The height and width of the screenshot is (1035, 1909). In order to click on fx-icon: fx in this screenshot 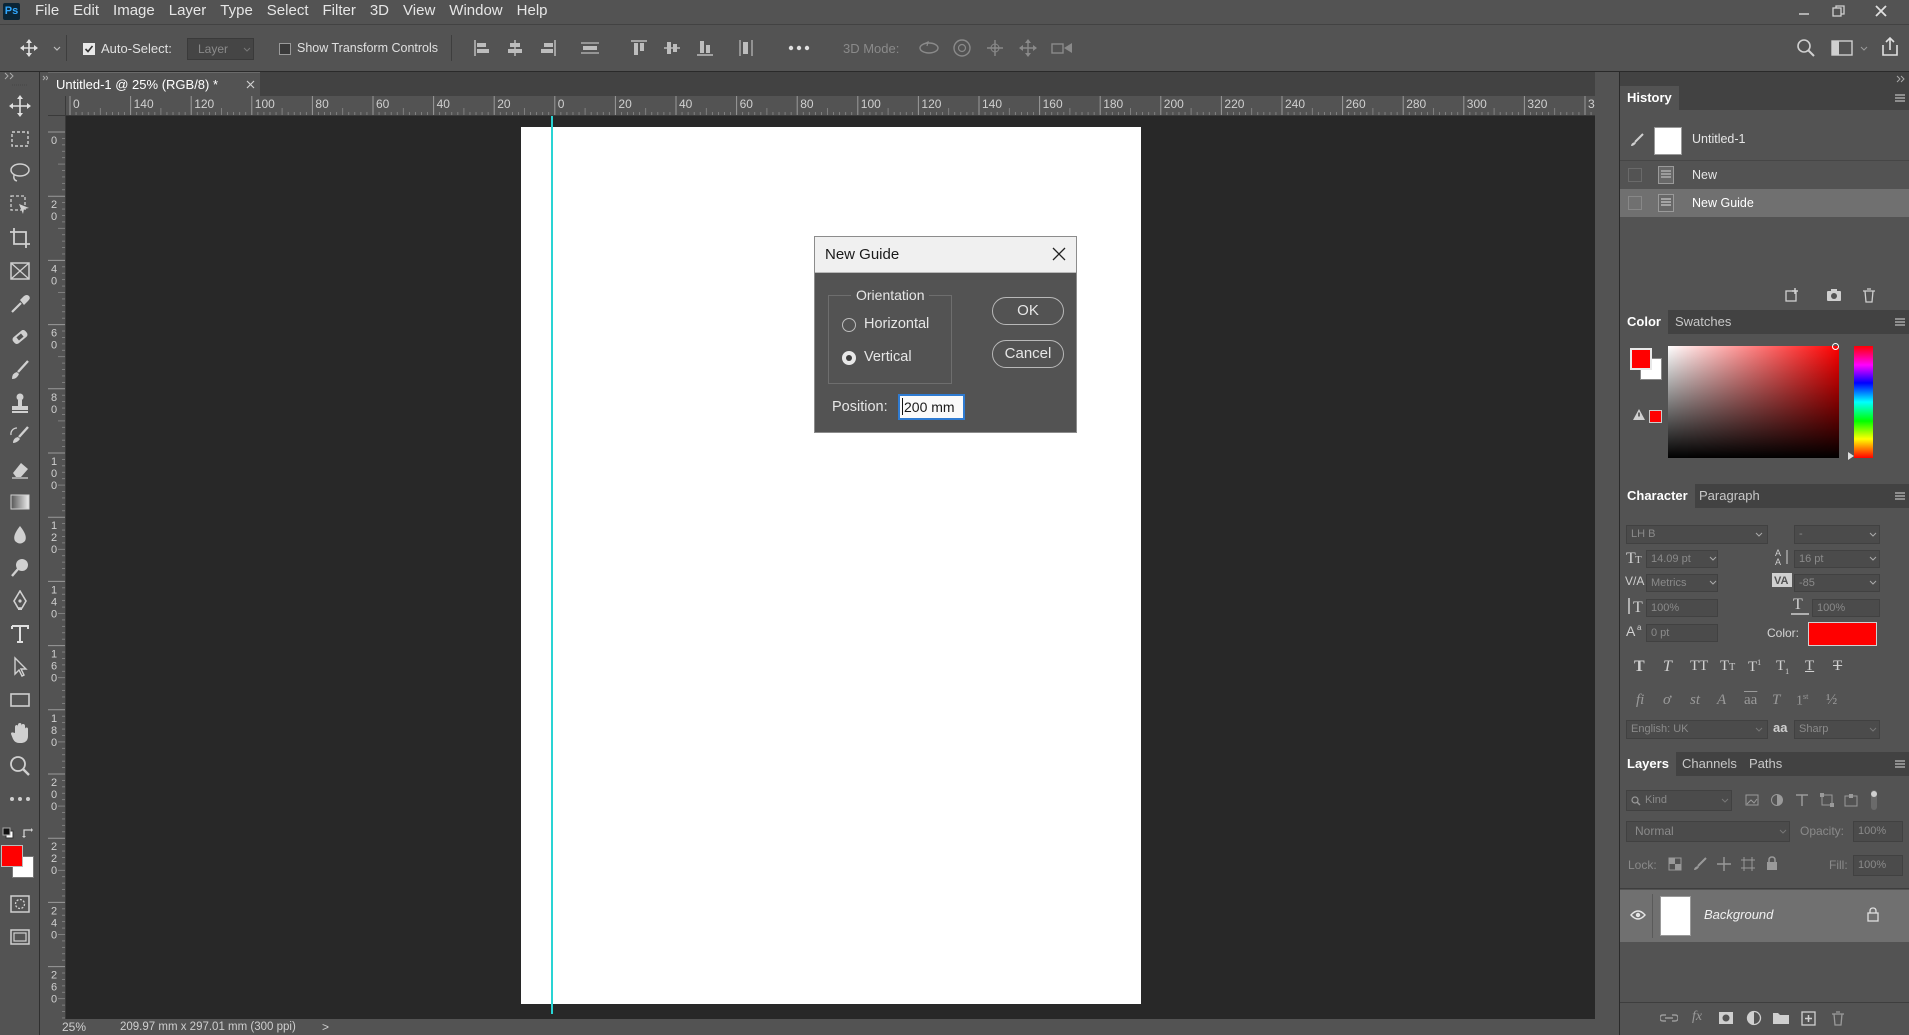, I will do `click(1697, 1017)`.